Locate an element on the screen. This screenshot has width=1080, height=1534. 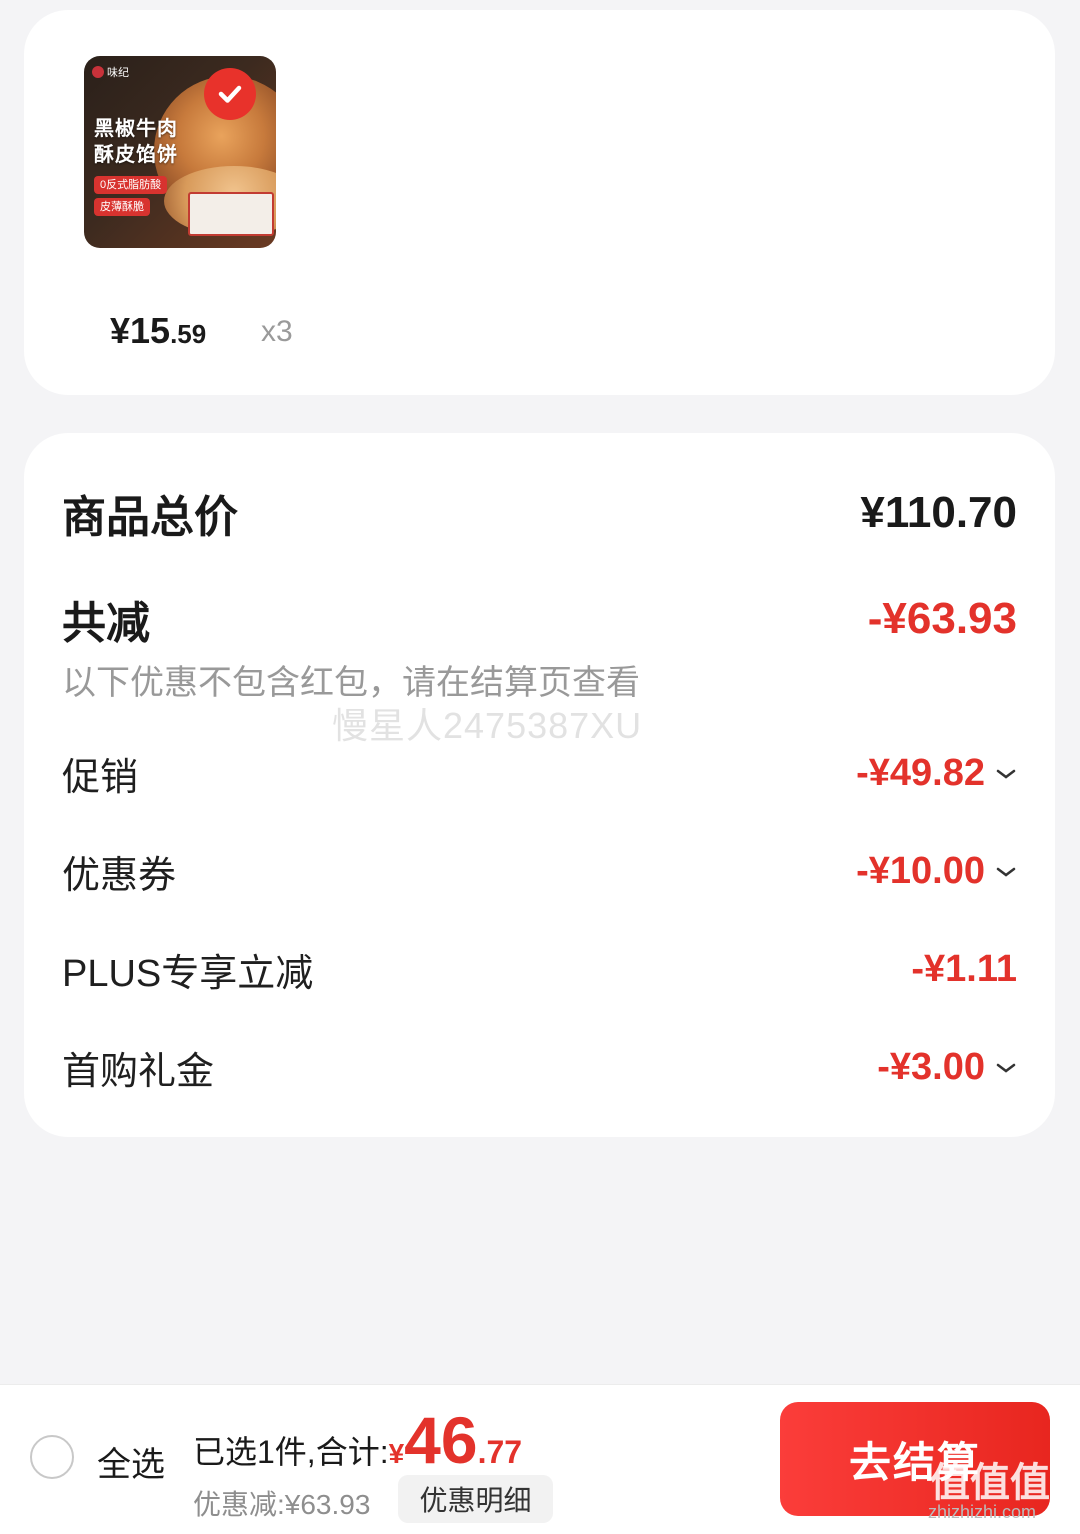
watermark: 慢星人2475387XU is located at coordinates (487, 725).